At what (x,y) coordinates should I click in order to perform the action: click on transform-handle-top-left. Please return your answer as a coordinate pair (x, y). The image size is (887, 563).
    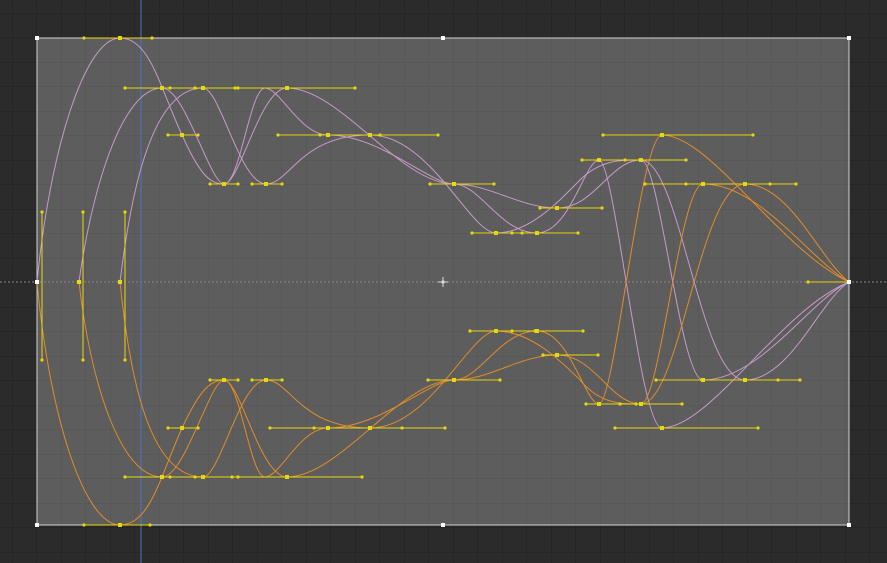
    Looking at the image, I should click on (37, 38).